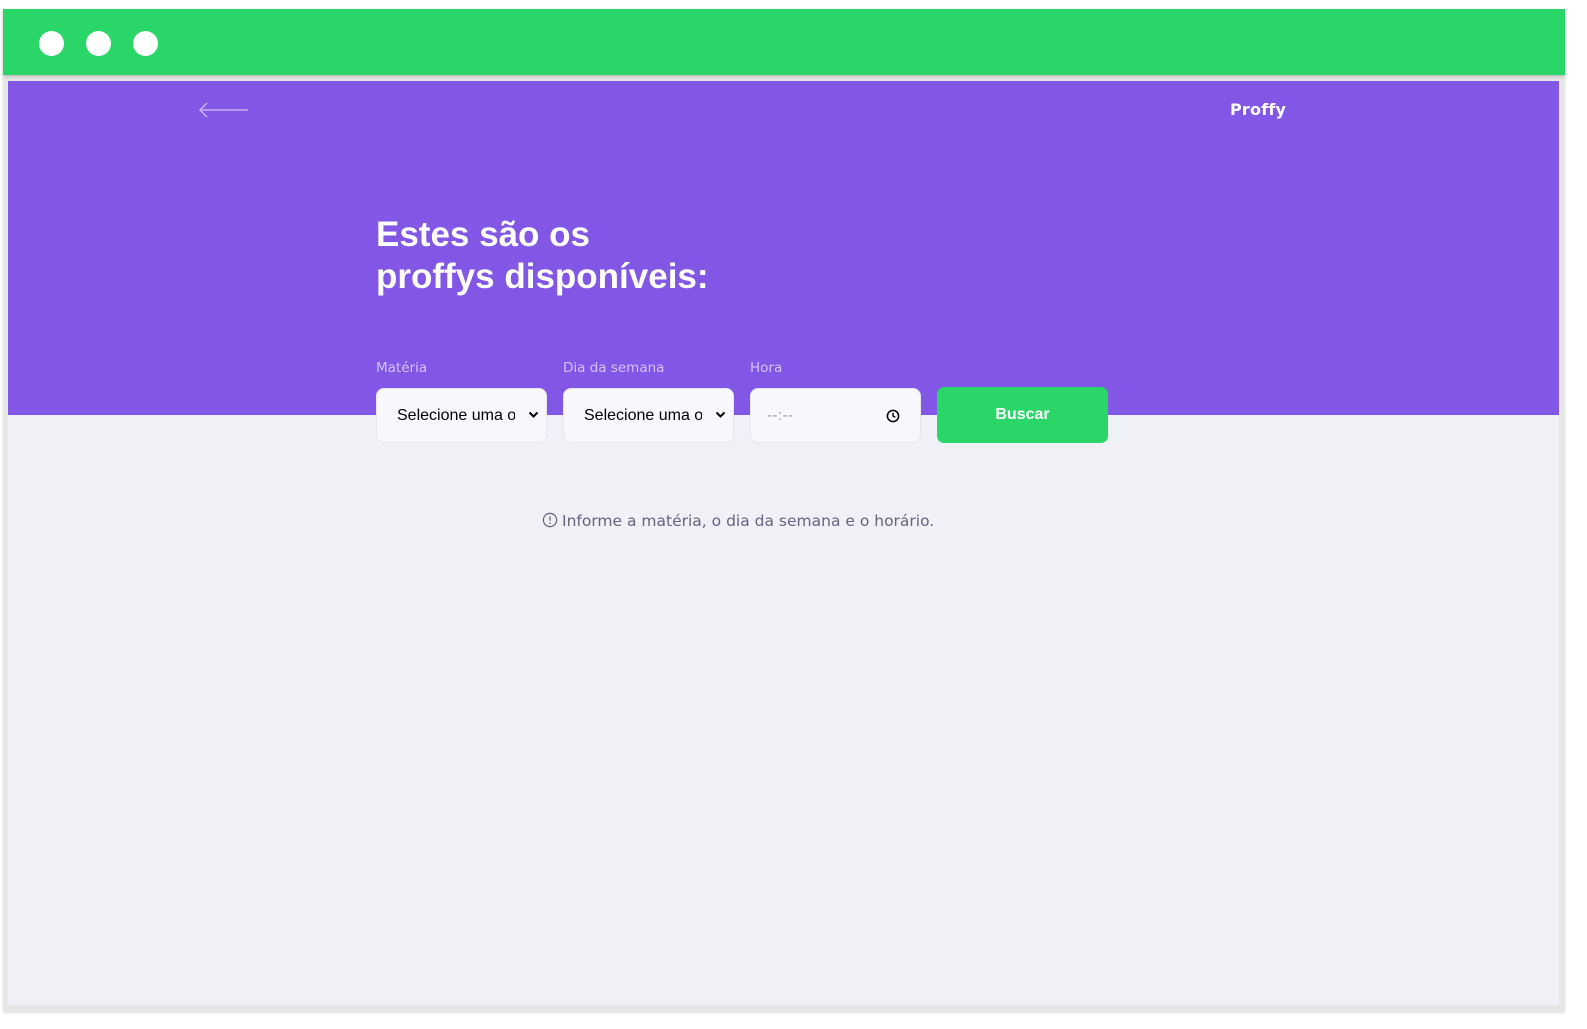  Describe the element at coordinates (223, 110) in the screenshot. I see `arrow-left-icon` at that location.